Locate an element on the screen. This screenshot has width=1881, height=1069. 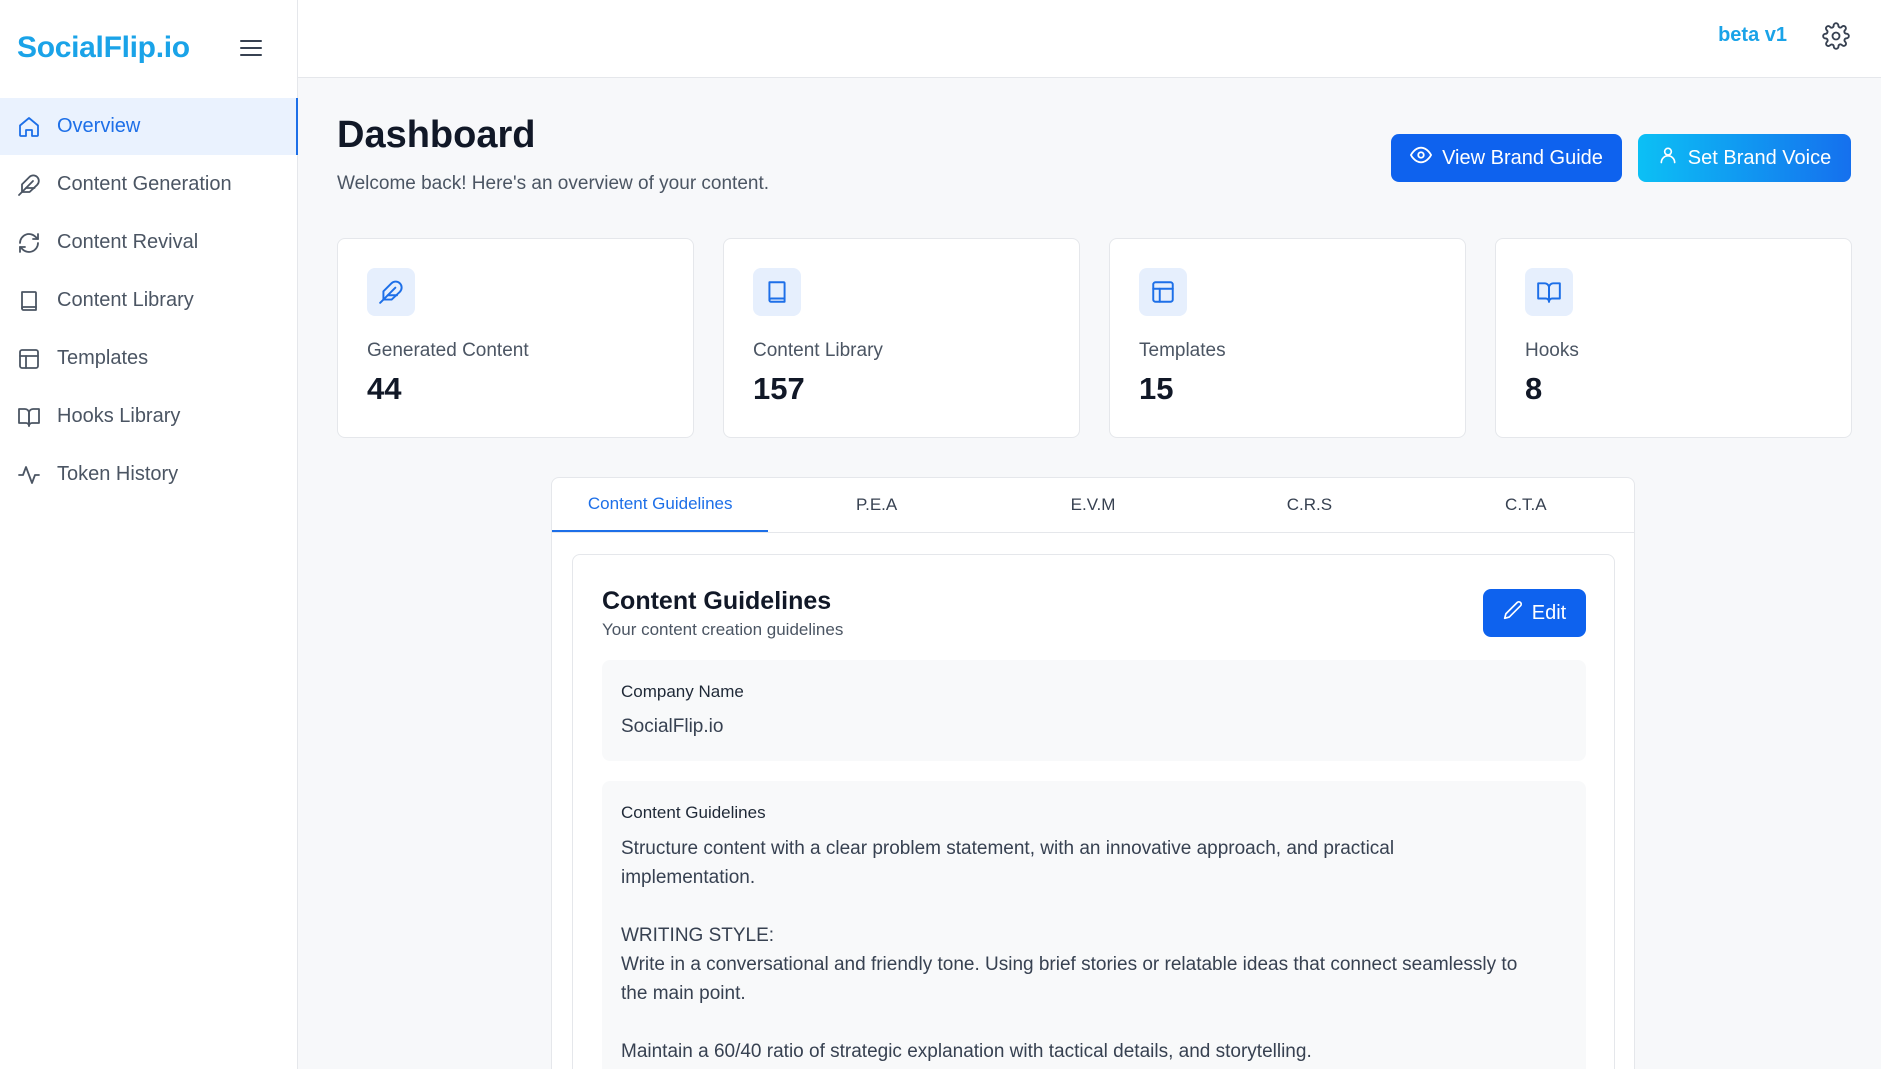
sidebar-item-content-revival: Content Revival is located at coordinates (148, 242).